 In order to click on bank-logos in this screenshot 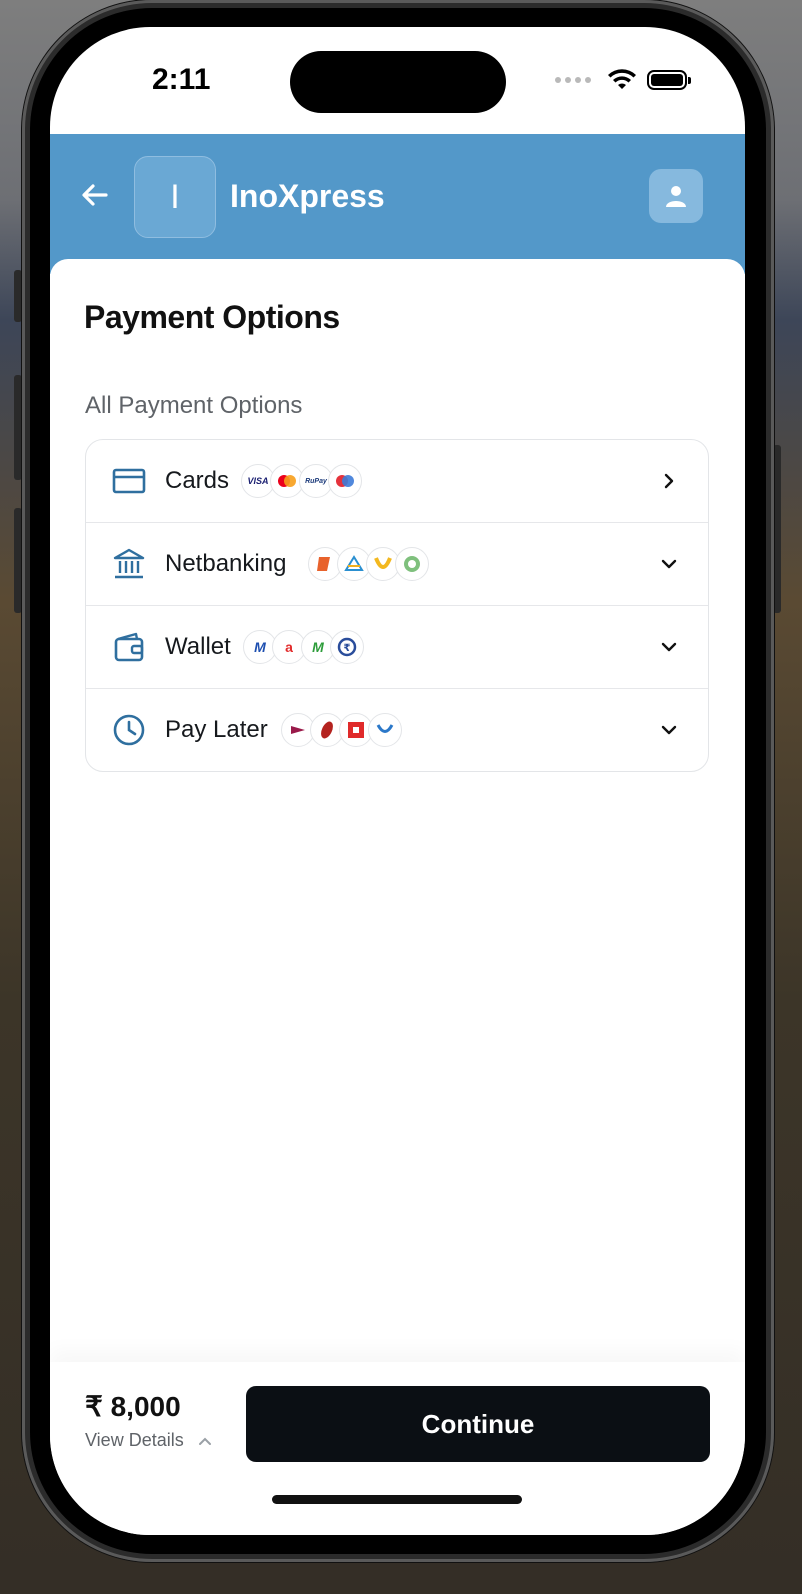, I will do `click(368, 564)`.